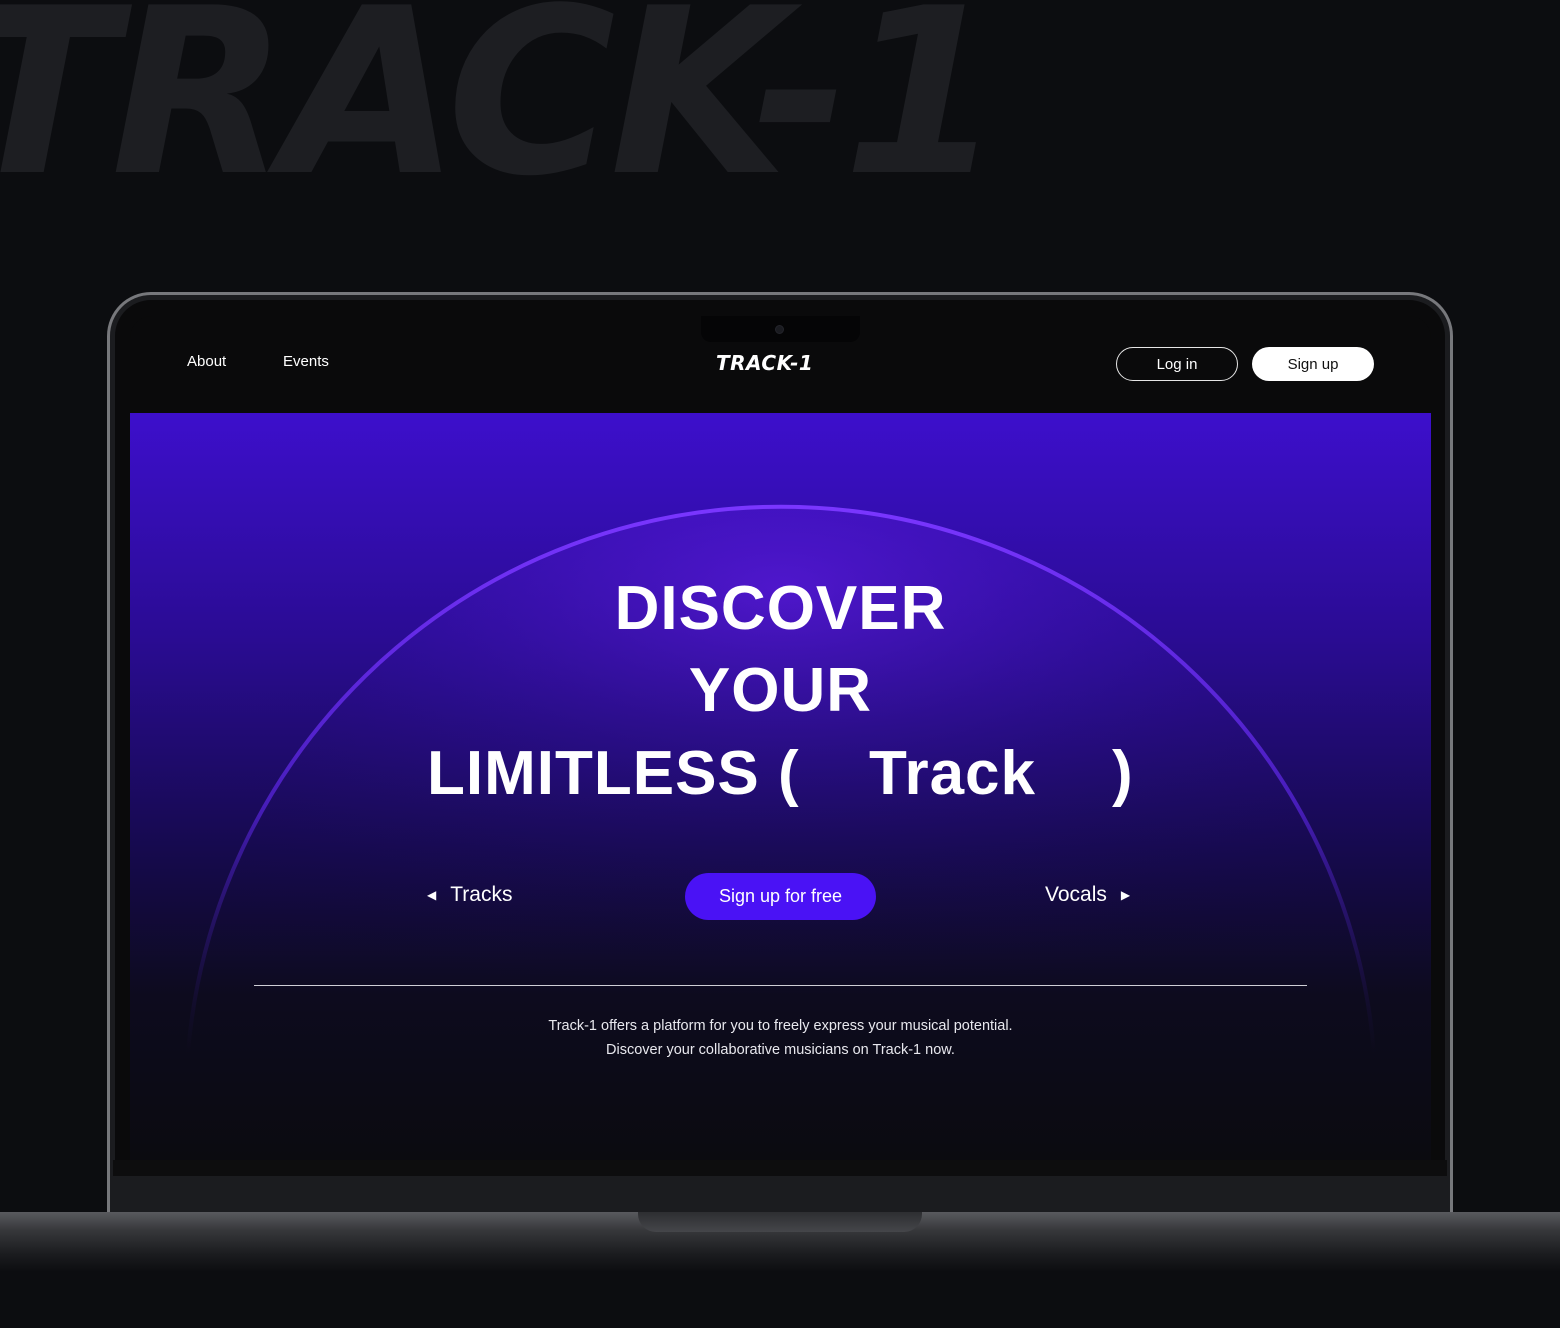  I want to click on signup-free-button: Sign up for free, so click(780, 896).